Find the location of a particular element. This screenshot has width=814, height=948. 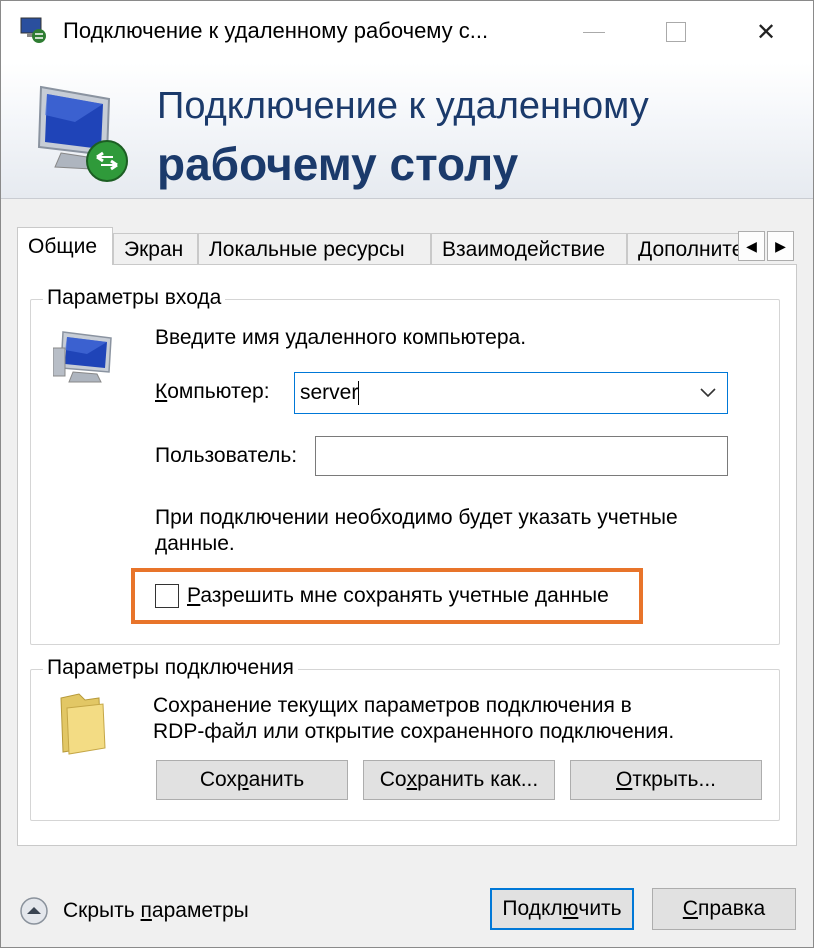

save-credentials-checkbox is located at coordinates (167, 596).